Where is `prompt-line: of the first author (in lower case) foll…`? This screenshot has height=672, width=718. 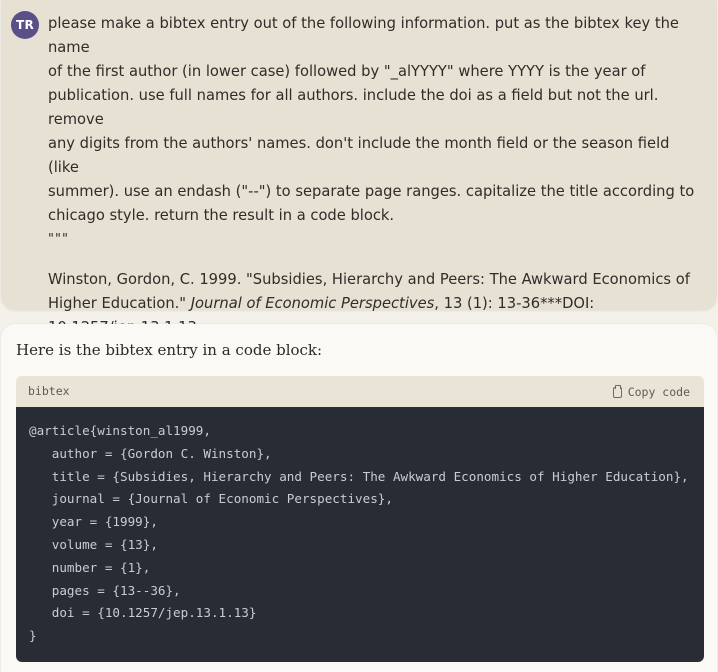
prompt-line: of the first author (in lower case) foll… is located at coordinates (347, 71).